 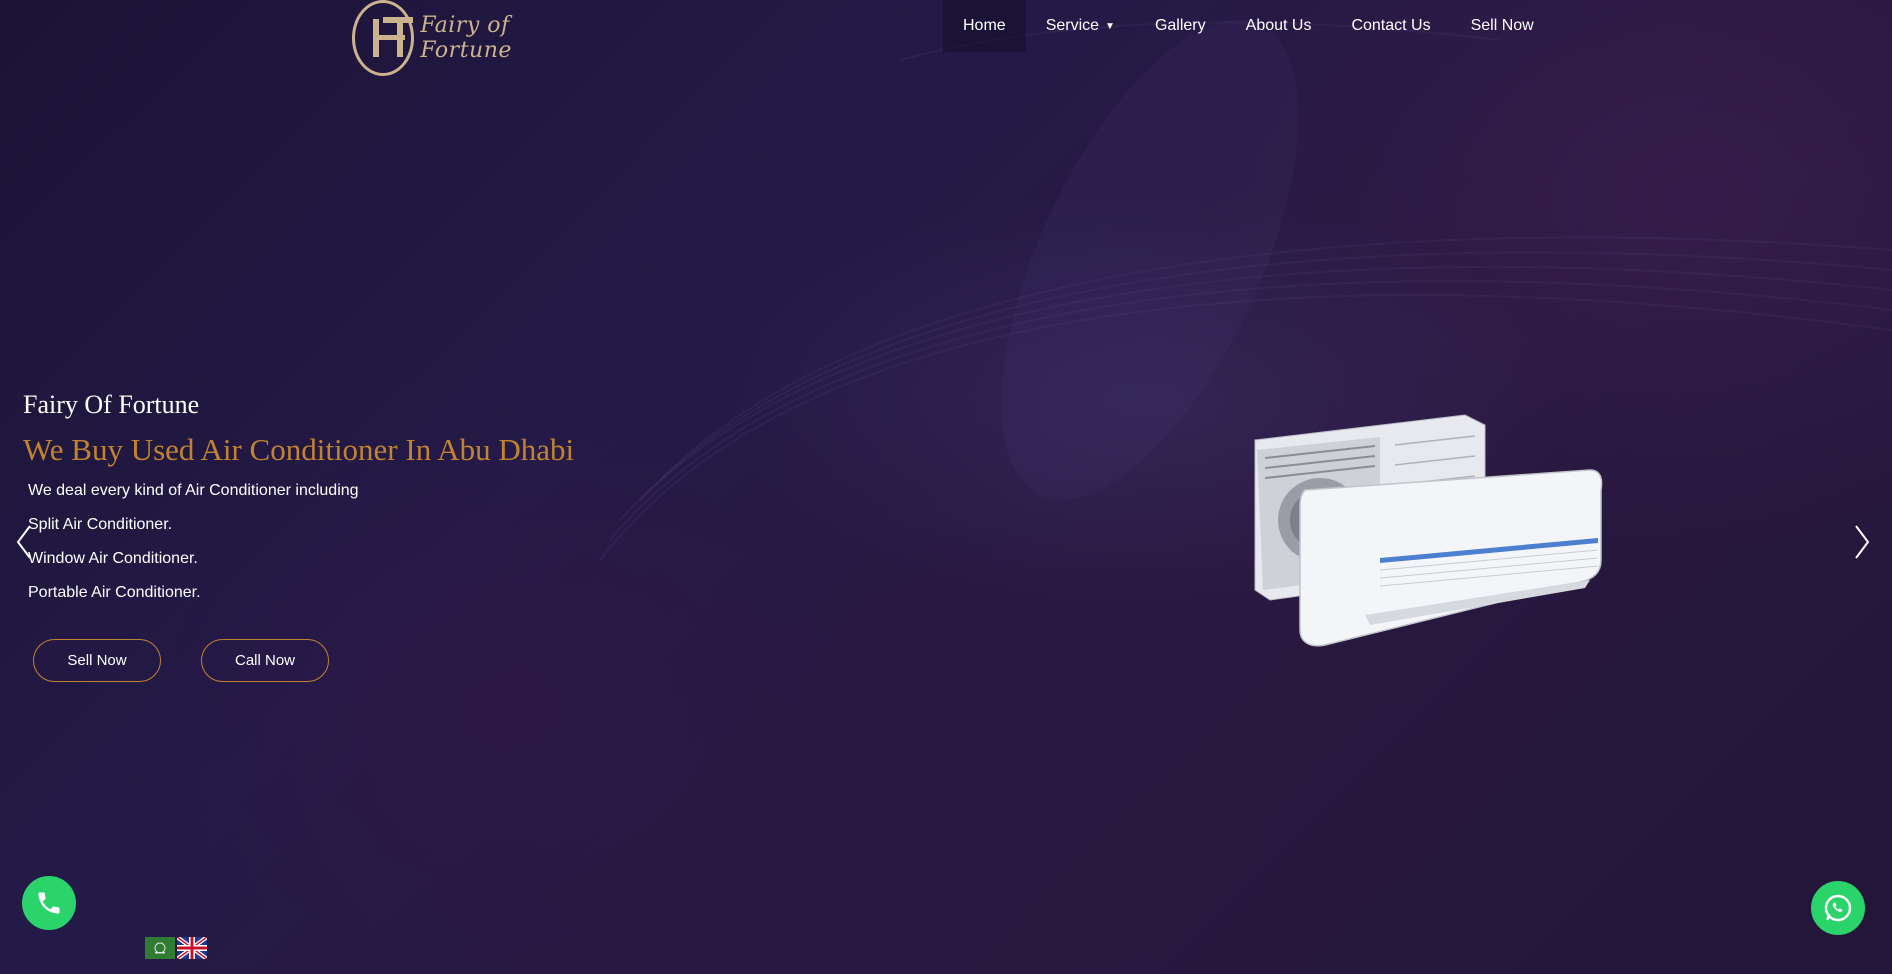 What do you see at coordinates (181, 660) in the screenshot?
I see `hero-buttons: Sell Now Call Now` at bounding box center [181, 660].